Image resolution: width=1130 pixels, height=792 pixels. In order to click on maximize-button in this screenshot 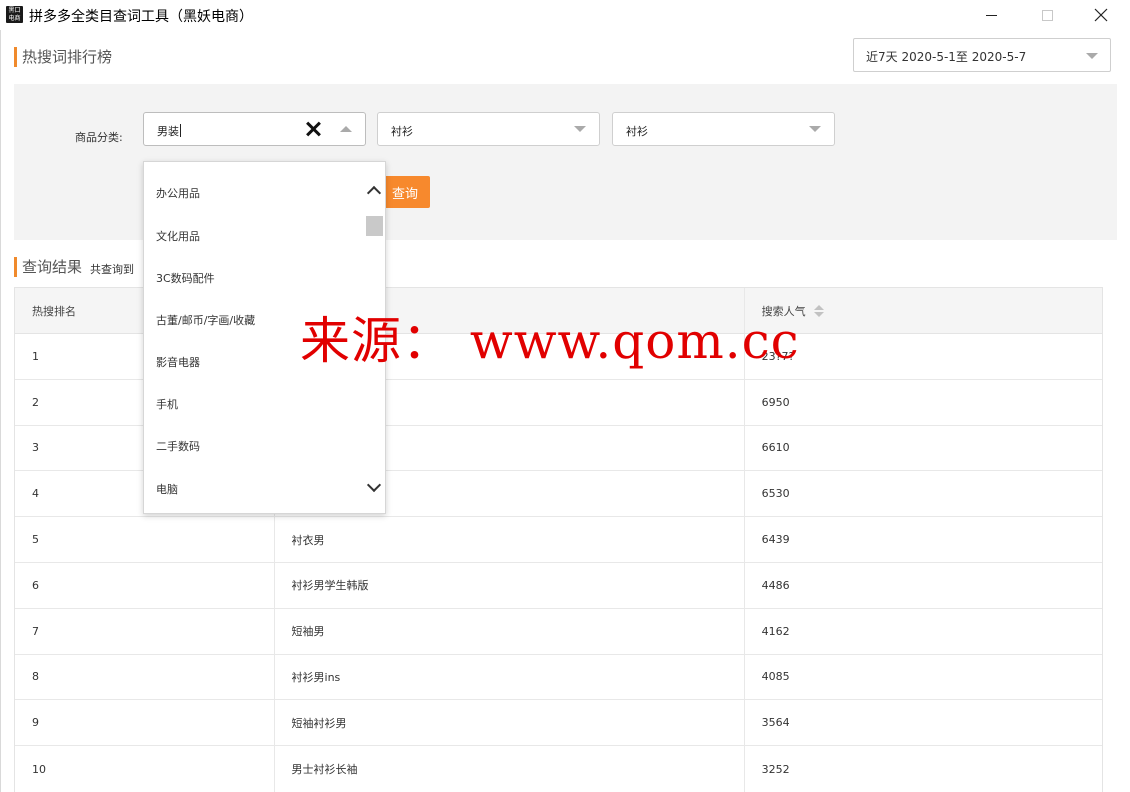, I will do `click(1047, 15)`.